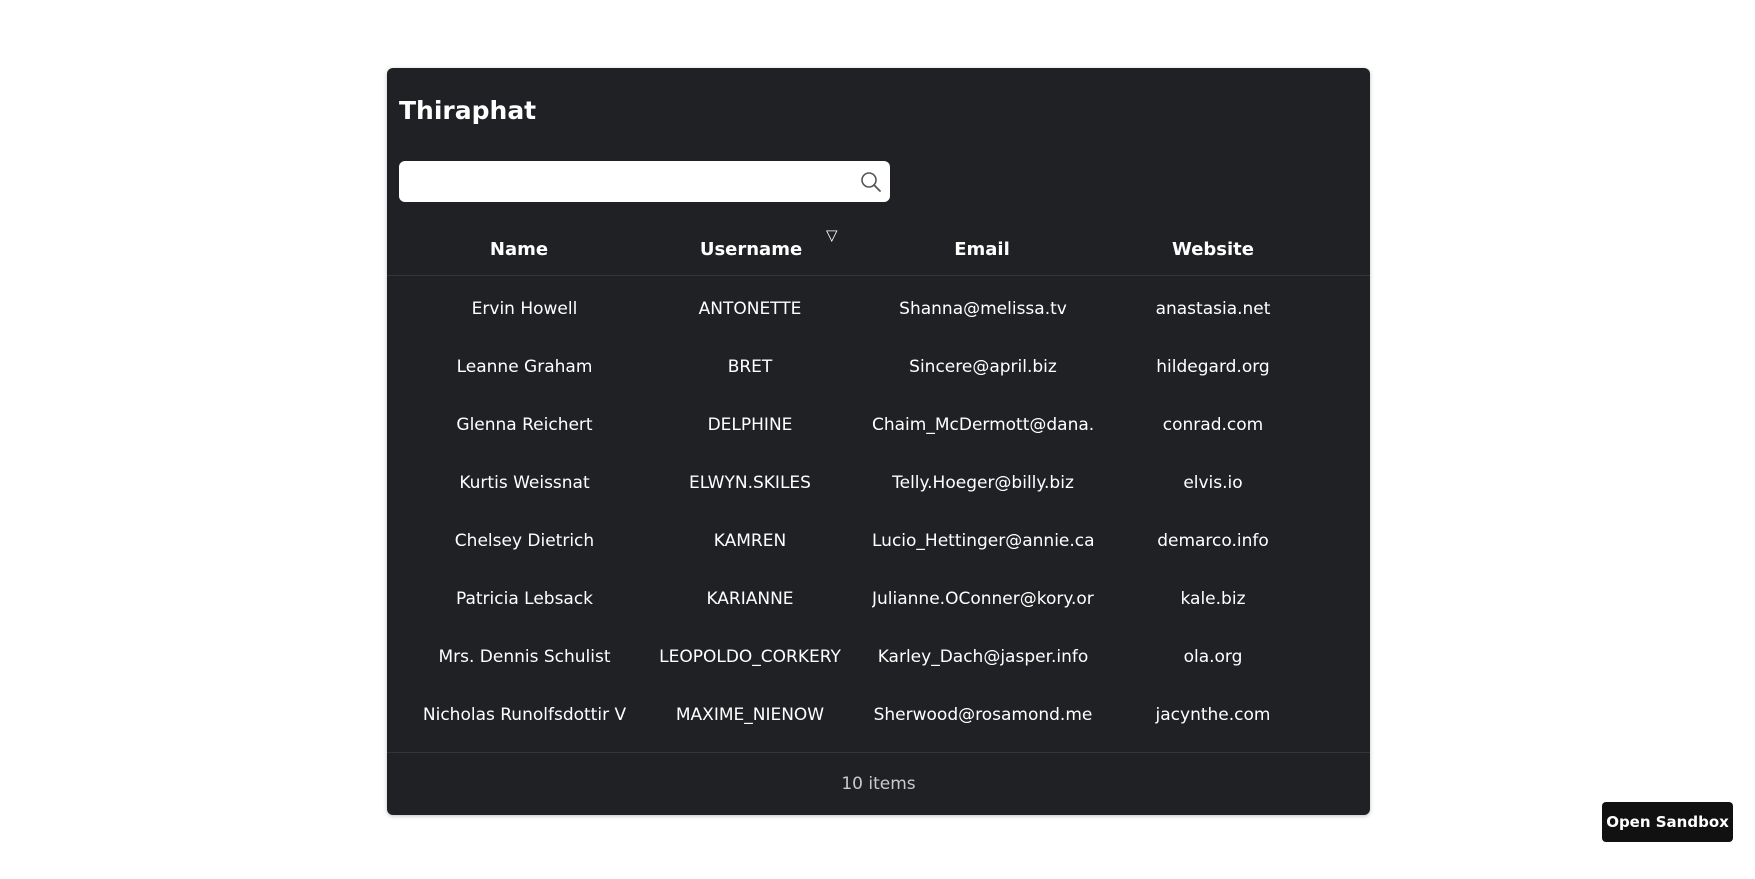 Image resolution: width=1755 pixels, height=879 pixels. Describe the element at coordinates (983, 483) in the screenshot. I see `cell-email: Telly.Hoeger@billy.biz` at that location.